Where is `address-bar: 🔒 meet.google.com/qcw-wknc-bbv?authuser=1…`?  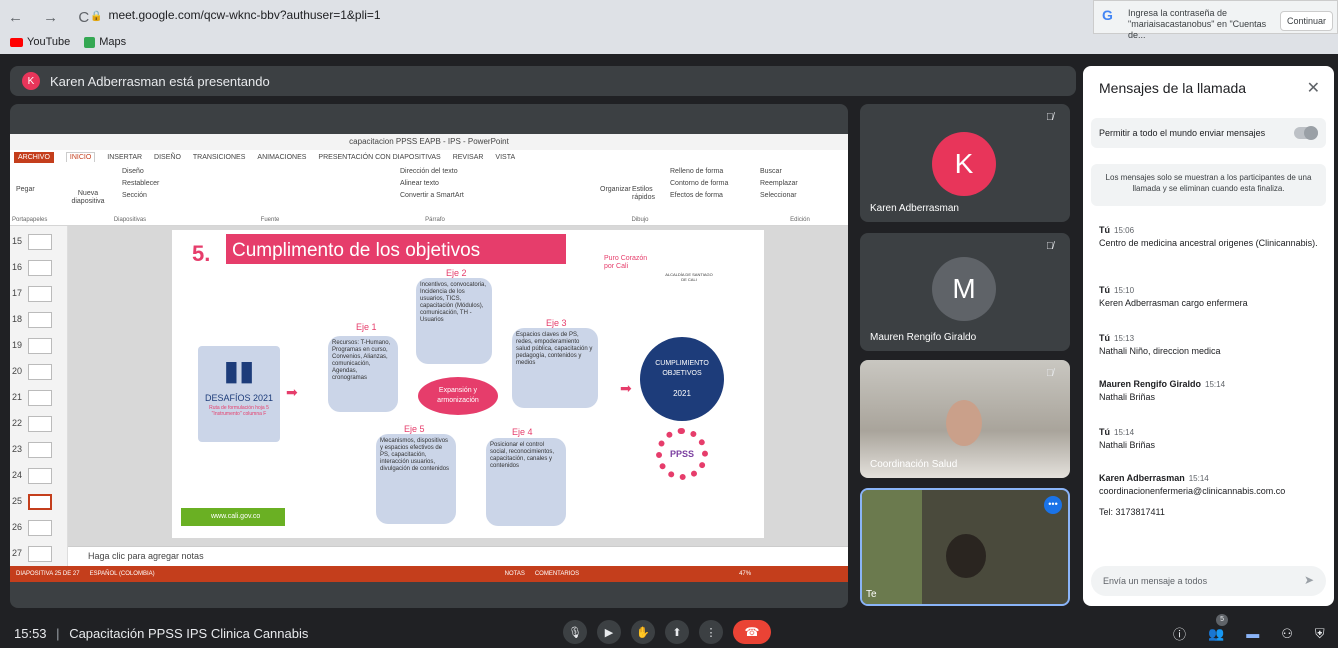 address-bar: 🔒 meet.google.com/qcw-wknc-bbv?authuser=1… is located at coordinates (235, 15).